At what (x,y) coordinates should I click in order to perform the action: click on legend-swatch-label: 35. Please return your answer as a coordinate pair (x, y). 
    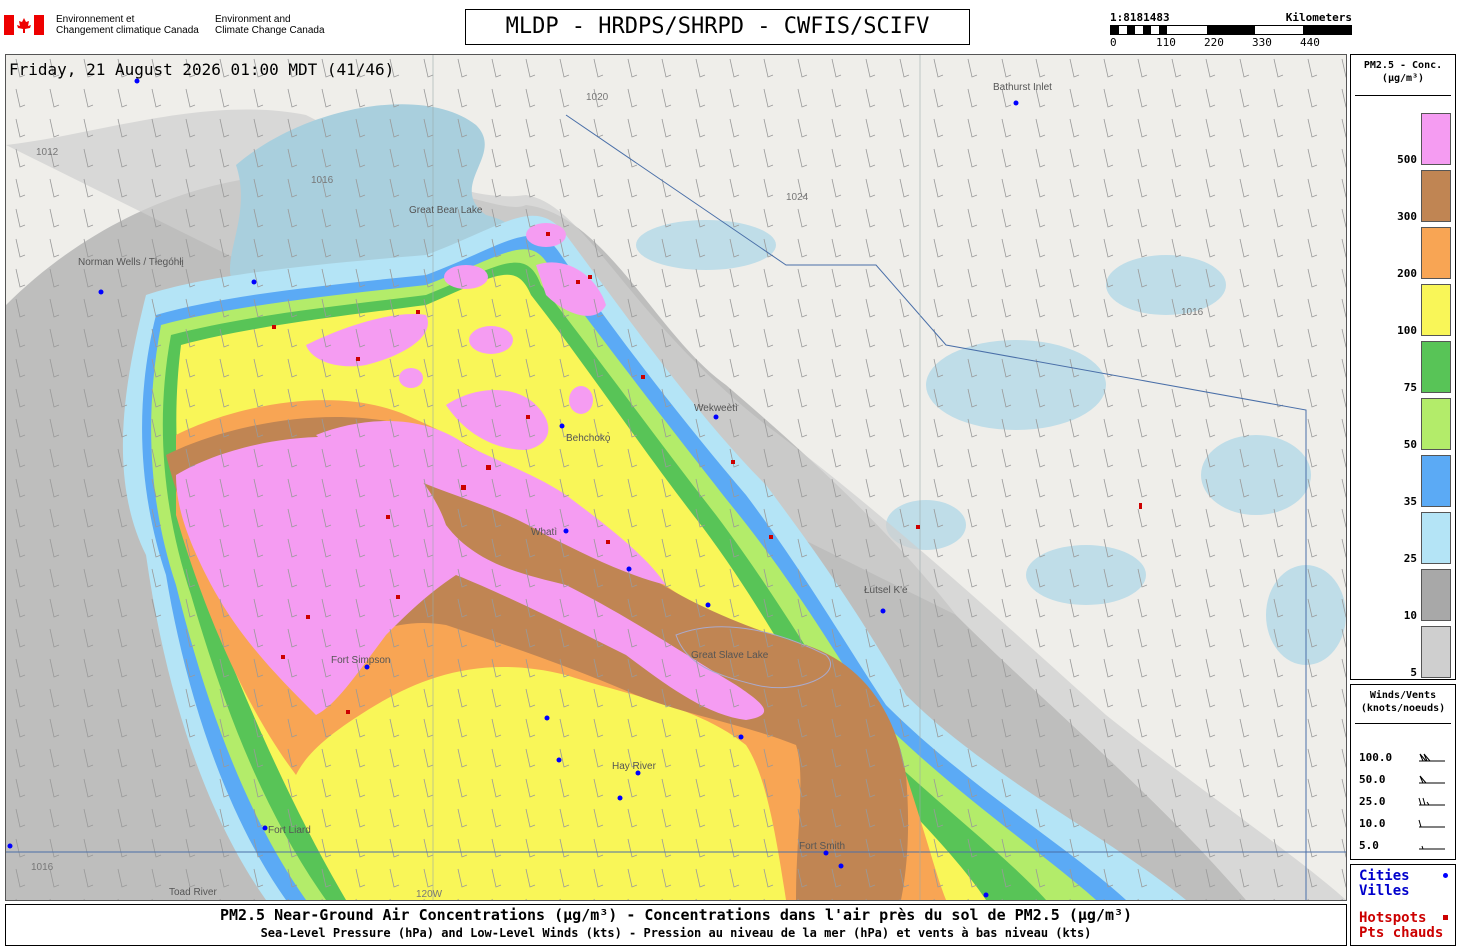
    Looking at the image, I should click on (1410, 501).